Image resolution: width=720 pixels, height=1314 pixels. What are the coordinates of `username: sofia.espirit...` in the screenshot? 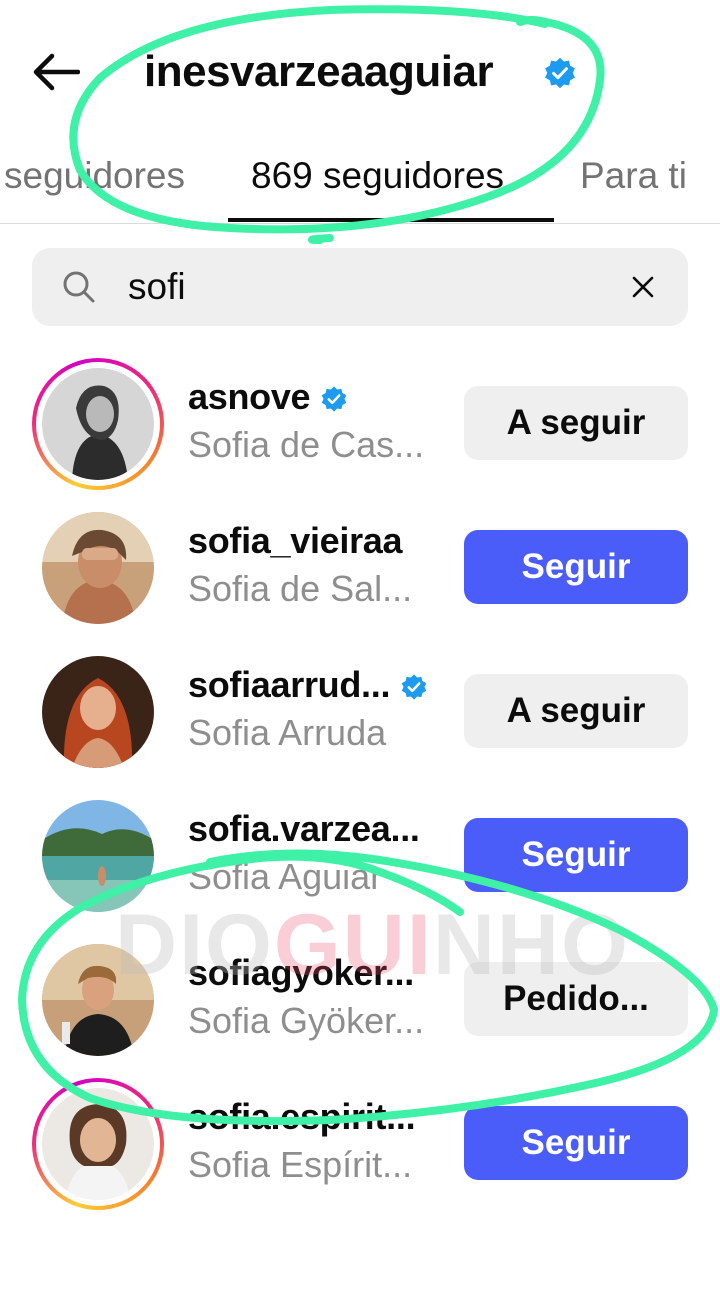 It's located at (302, 1117).